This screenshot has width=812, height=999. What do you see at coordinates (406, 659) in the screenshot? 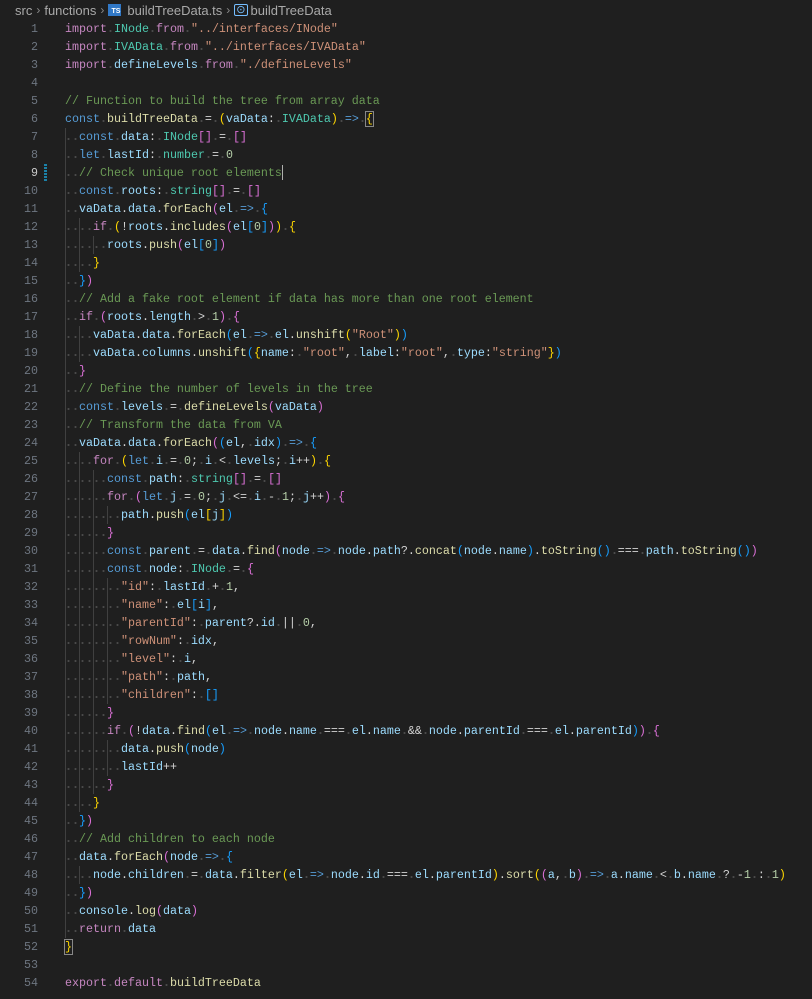
I see `code-row: 36 "level": i,` at bounding box center [406, 659].